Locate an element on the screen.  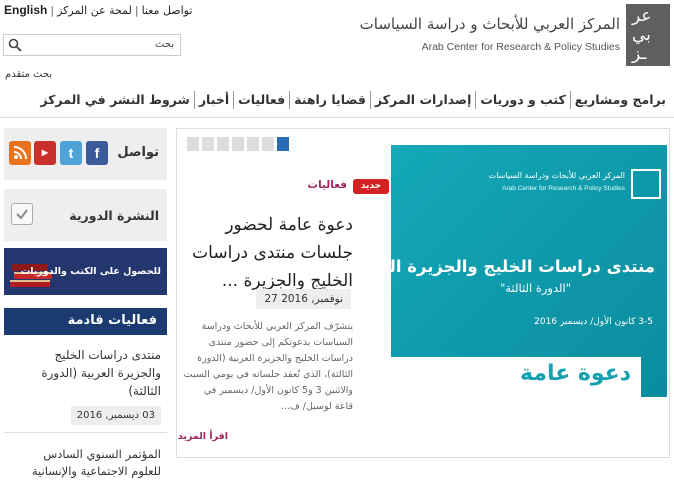
top-links: English | تواصل معنا|لمحة عن المركز is located at coordinates (98, 10).